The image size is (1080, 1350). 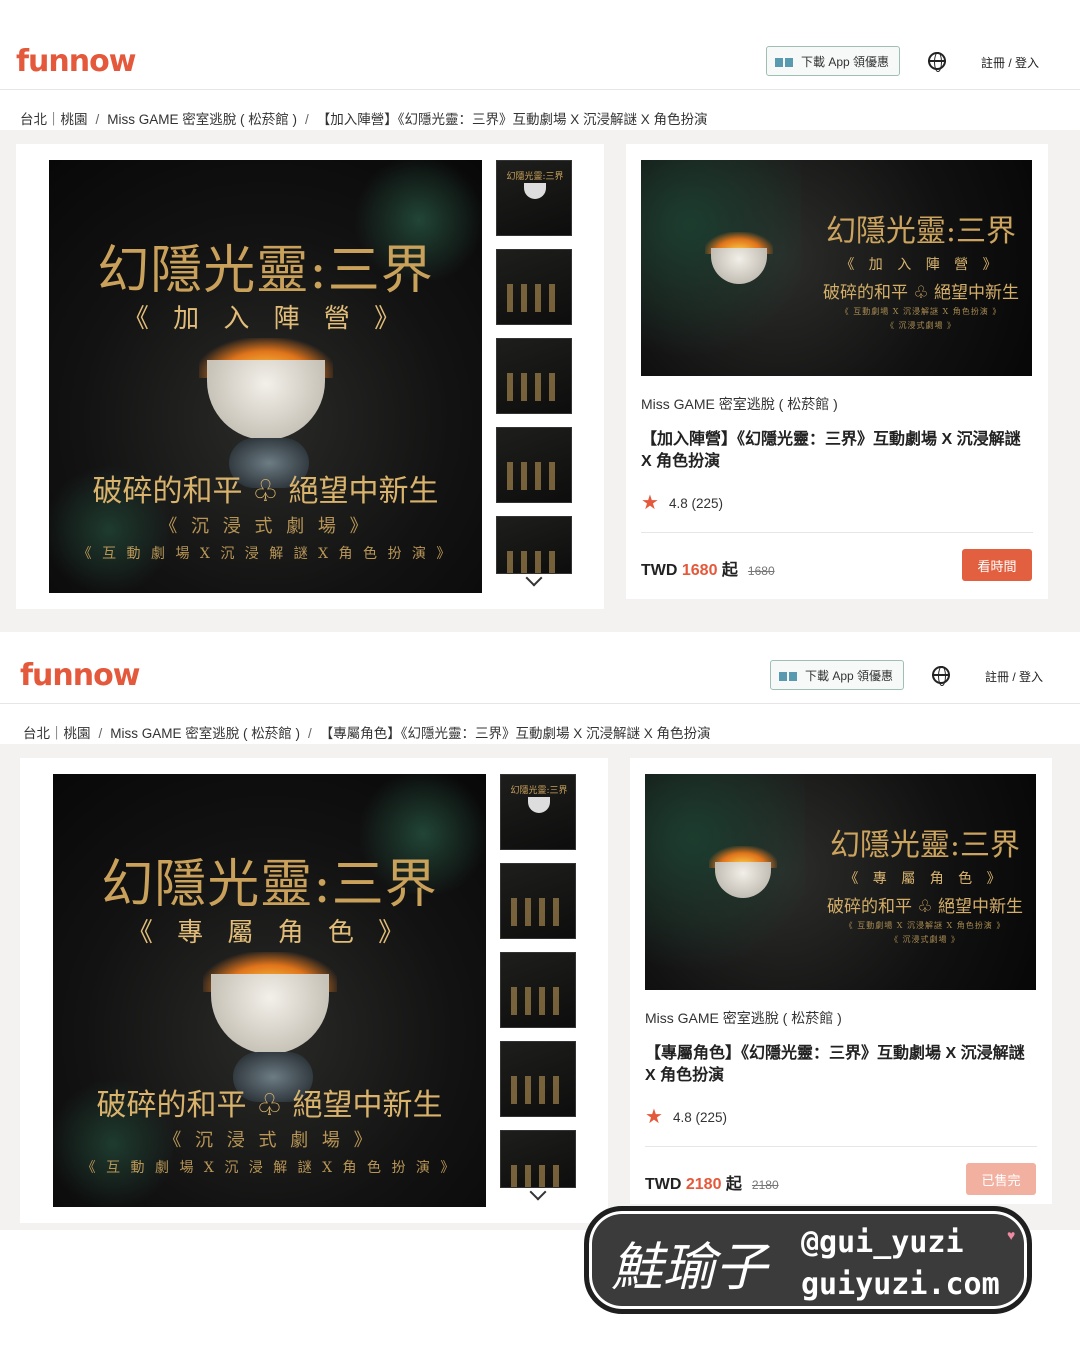 What do you see at coordinates (831, 450) in the screenshot?
I see `product-title: 【加入陣營】《幻隱光靈：三界》互動劇場 X 沉浸解謎 X 角色扮演` at bounding box center [831, 450].